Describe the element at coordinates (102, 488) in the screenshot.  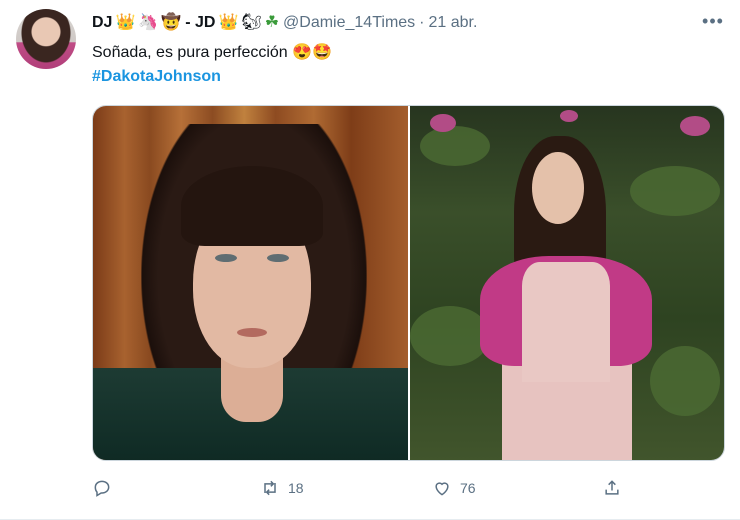
I see `reply-icon` at that location.